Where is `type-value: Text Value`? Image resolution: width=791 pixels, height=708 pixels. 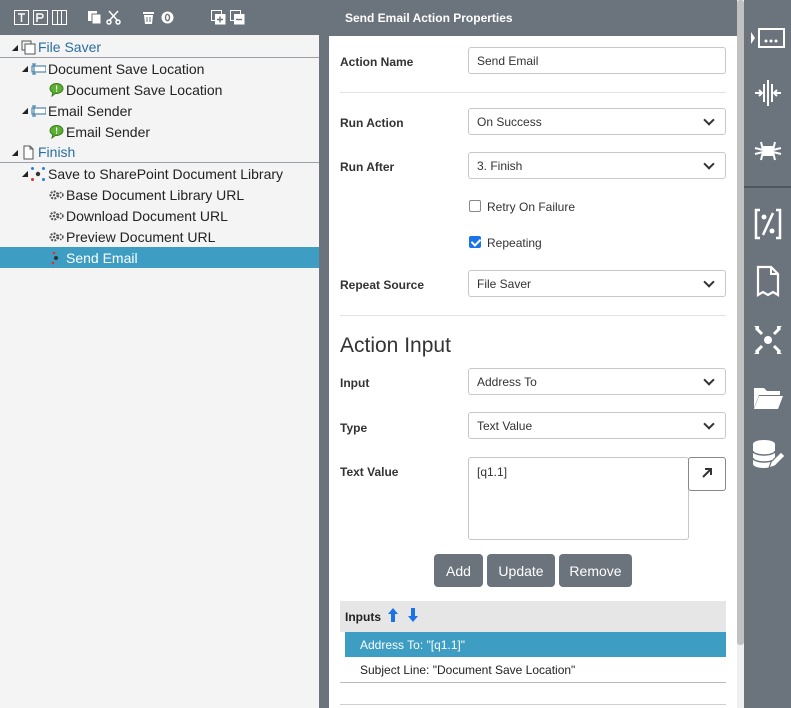 type-value: Text Value is located at coordinates (505, 425).